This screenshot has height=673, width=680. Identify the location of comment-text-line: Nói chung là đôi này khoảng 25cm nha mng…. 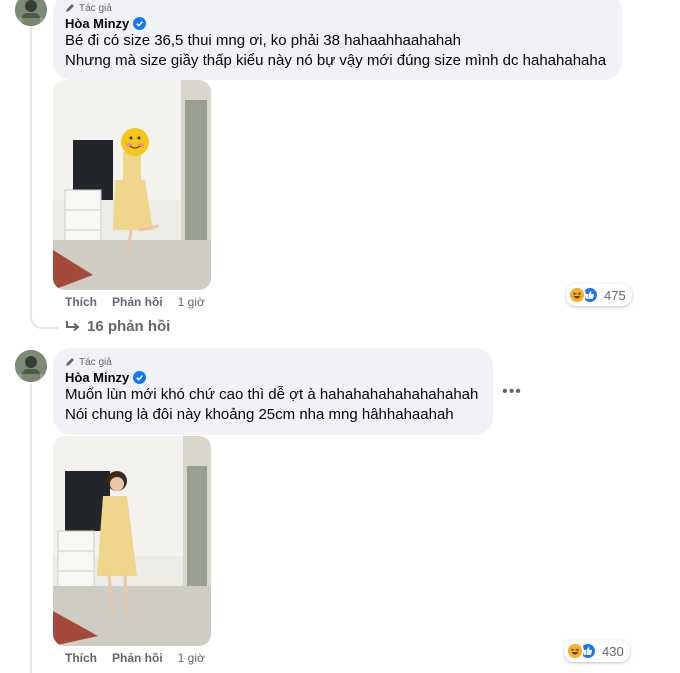
(259, 414).